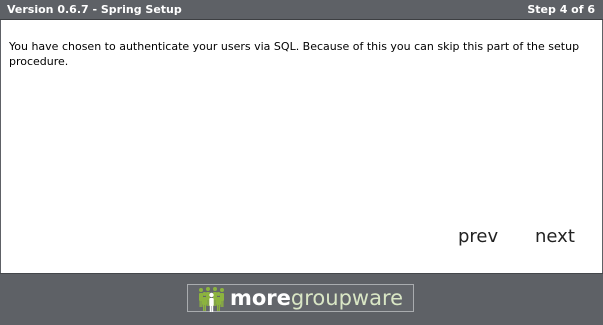 The width and height of the screenshot is (603, 325). I want to click on logo-wordmark: moregroupware, so click(316, 298).